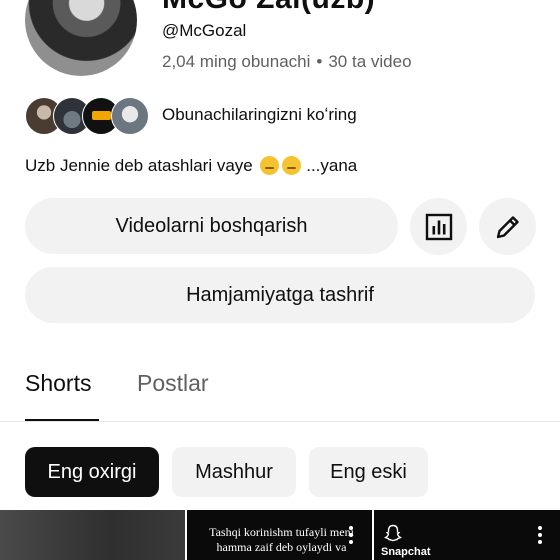 This screenshot has height=560, width=560. Describe the element at coordinates (393, 533) in the screenshot. I see `snapchat-ghost-icon` at that location.